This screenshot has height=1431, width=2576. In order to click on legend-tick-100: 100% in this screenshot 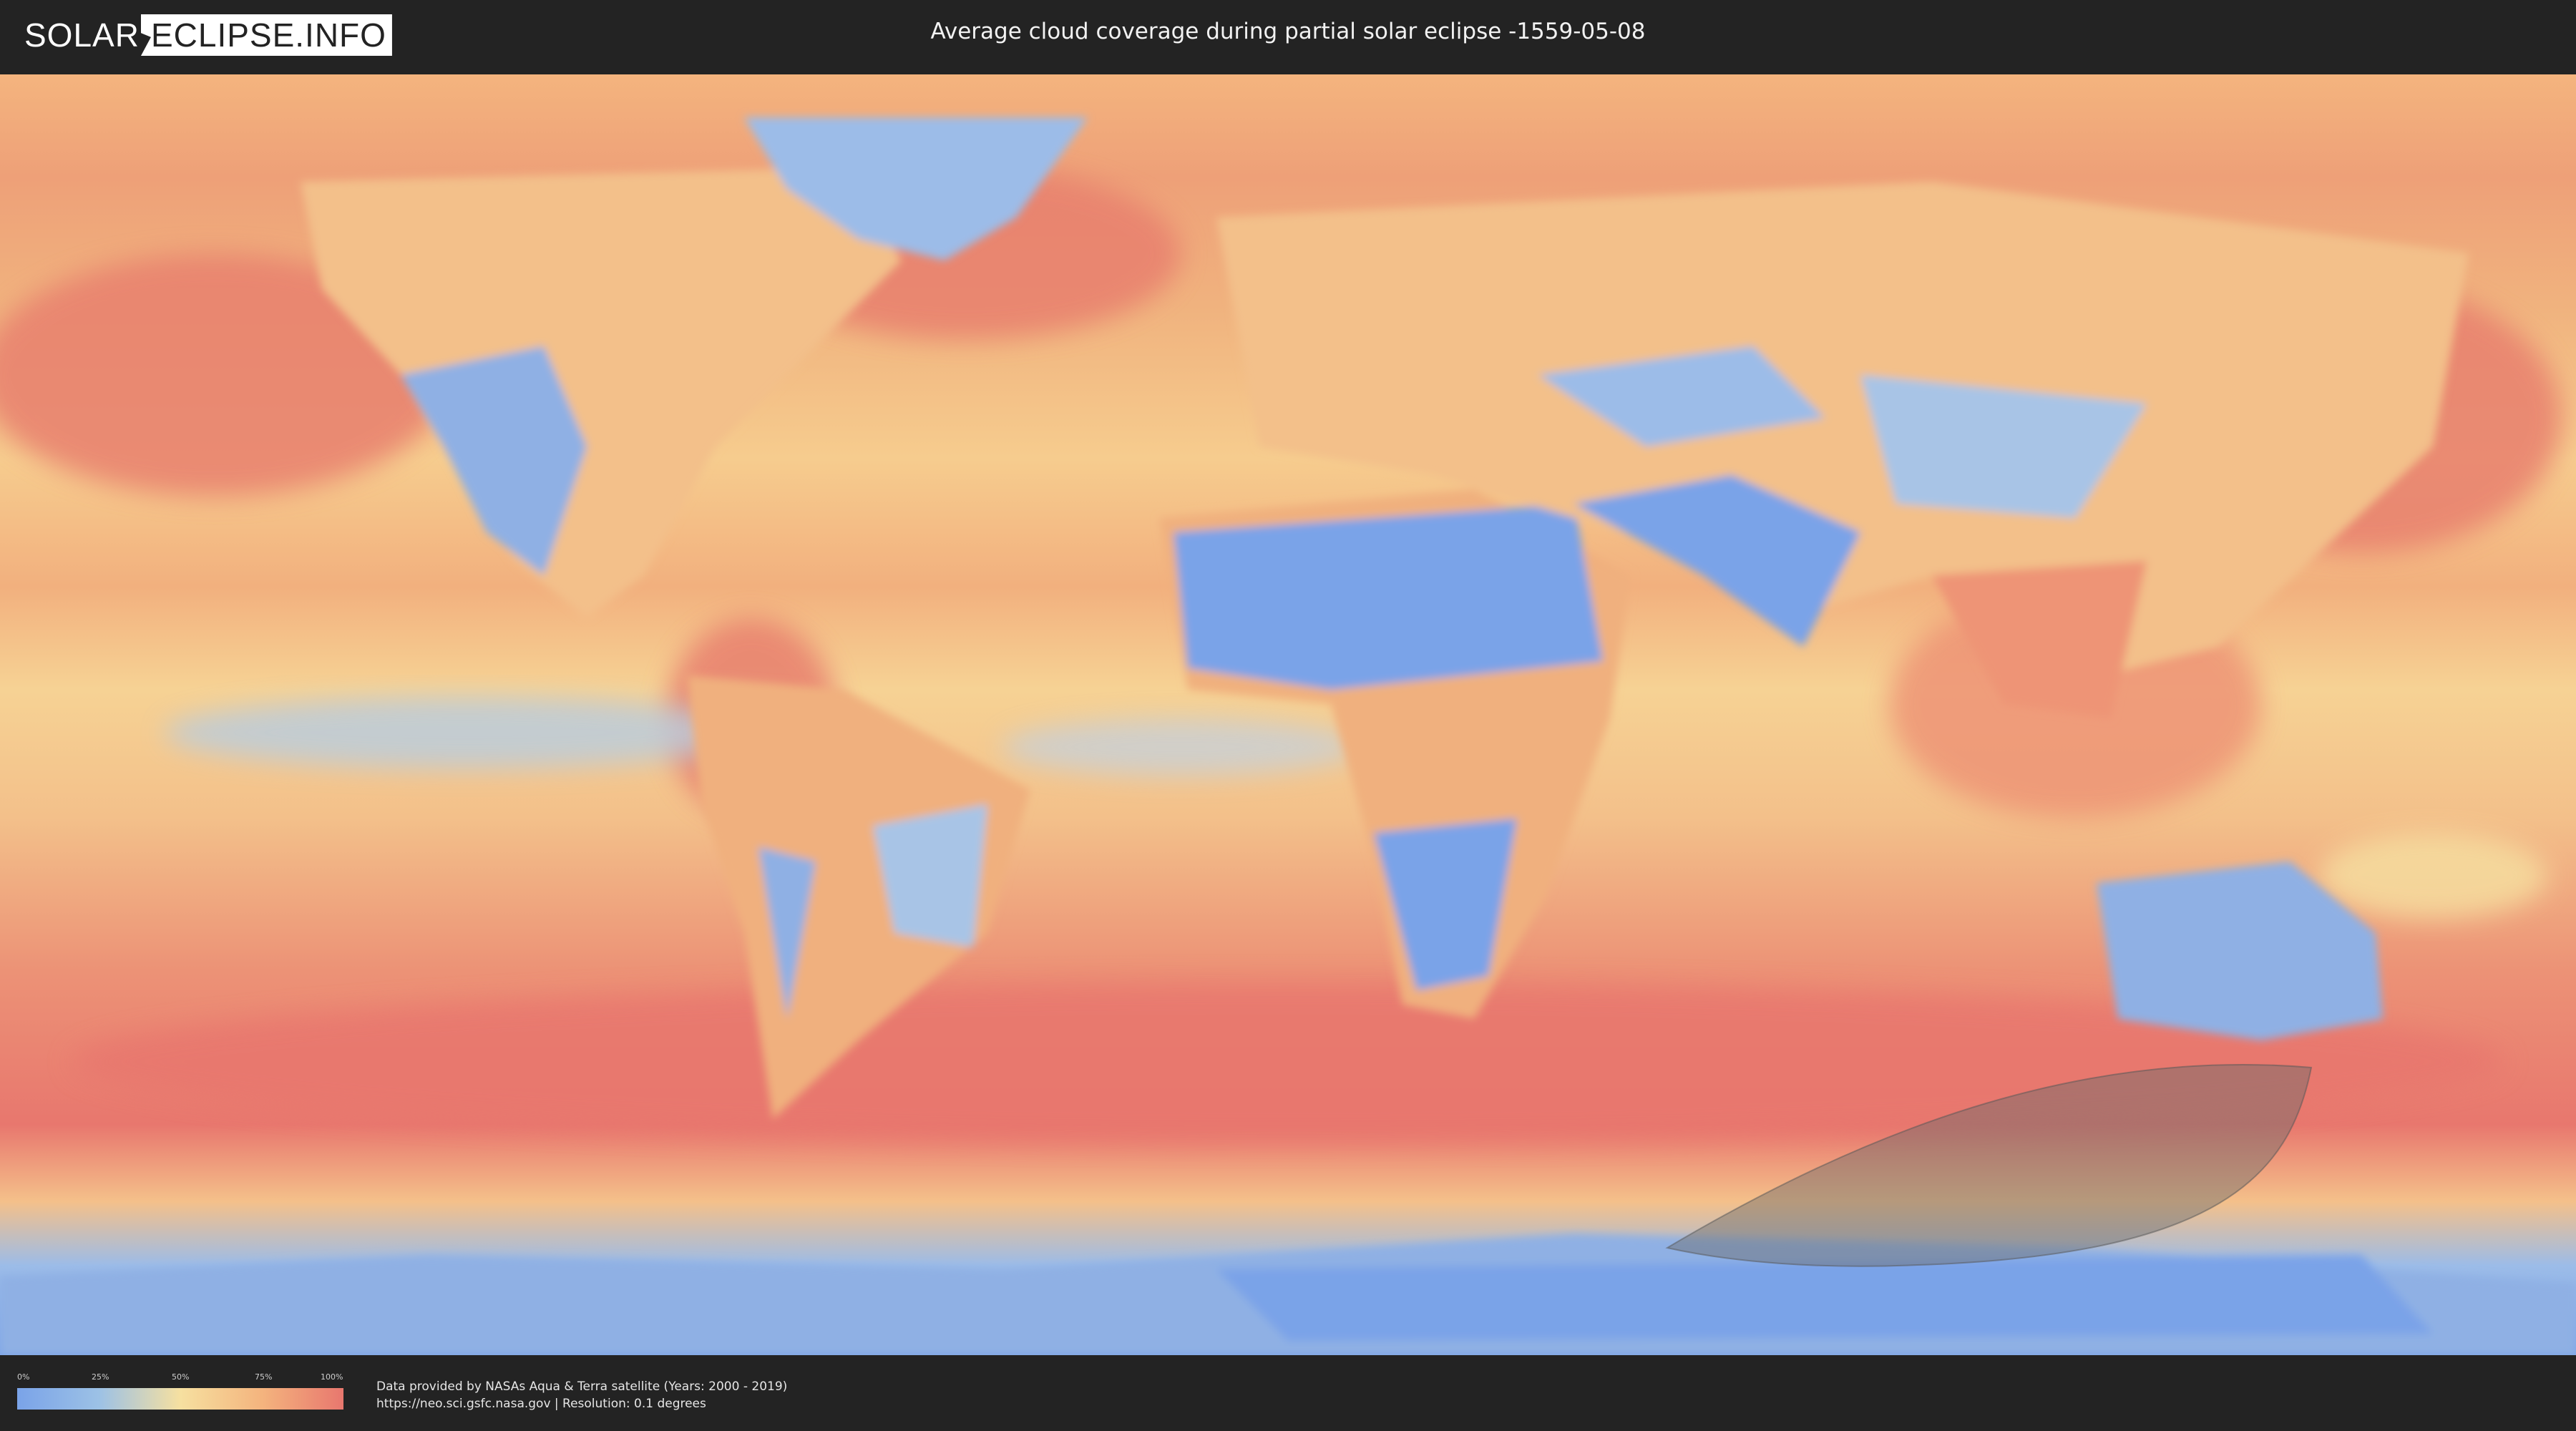, I will do `click(332, 1377)`.